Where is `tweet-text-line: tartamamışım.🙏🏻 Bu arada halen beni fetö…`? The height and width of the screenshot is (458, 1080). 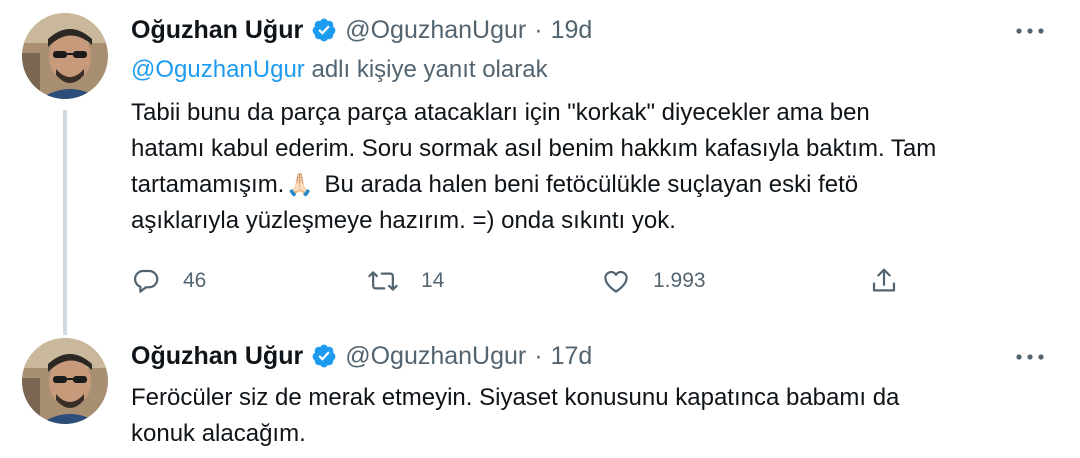
tweet-text-line: tartamamışım.🙏🏻 Bu arada halen beni fetö… is located at coordinates (591, 185).